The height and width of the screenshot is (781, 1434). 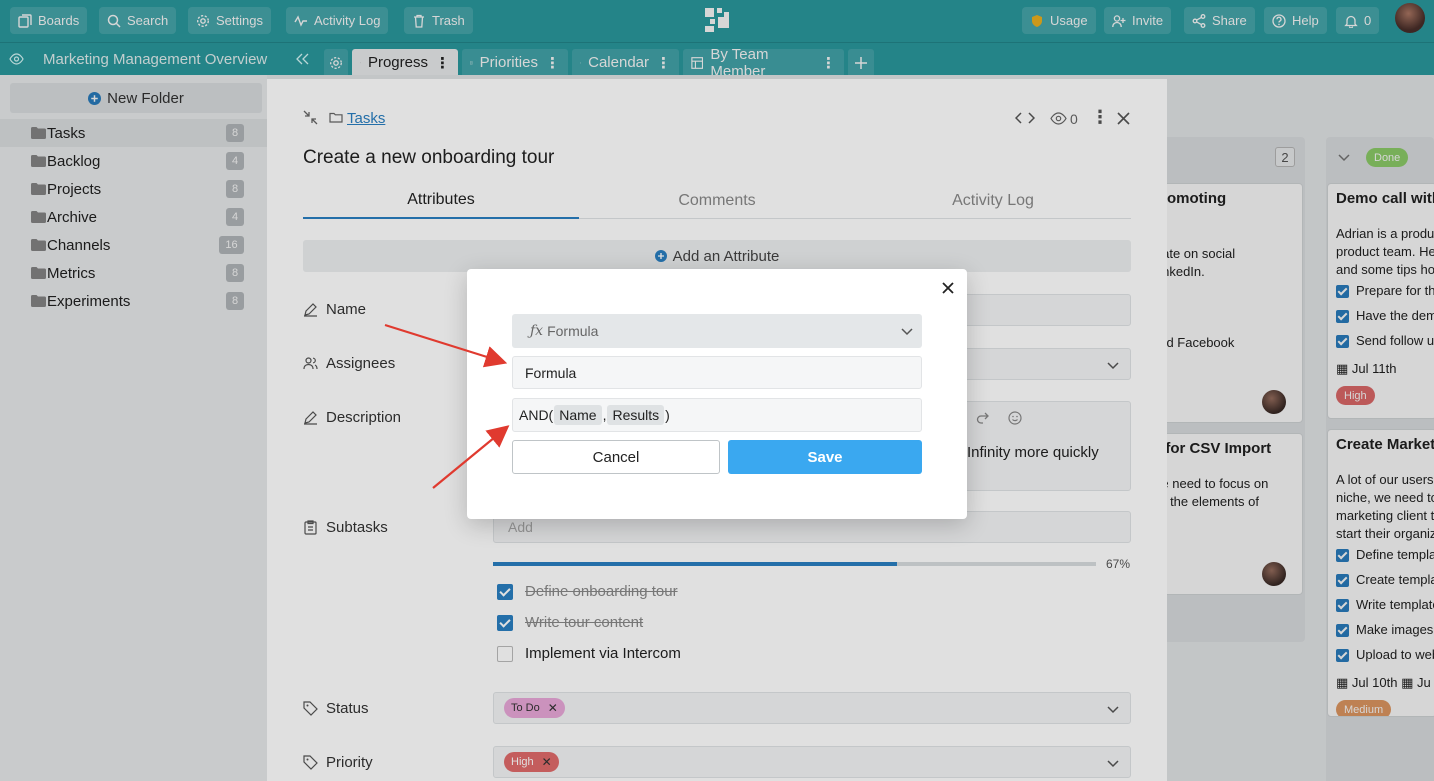 What do you see at coordinates (825, 457) in the screenshot?
I see `save-button: Save` at bounding box center [825, 457].